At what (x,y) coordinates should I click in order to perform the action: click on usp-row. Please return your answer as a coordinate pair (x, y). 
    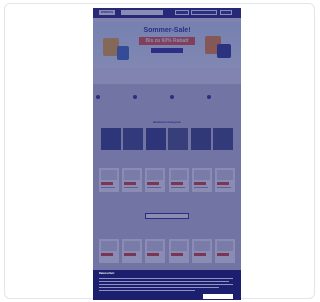
    Looking at the image, I should click on (167, 97).